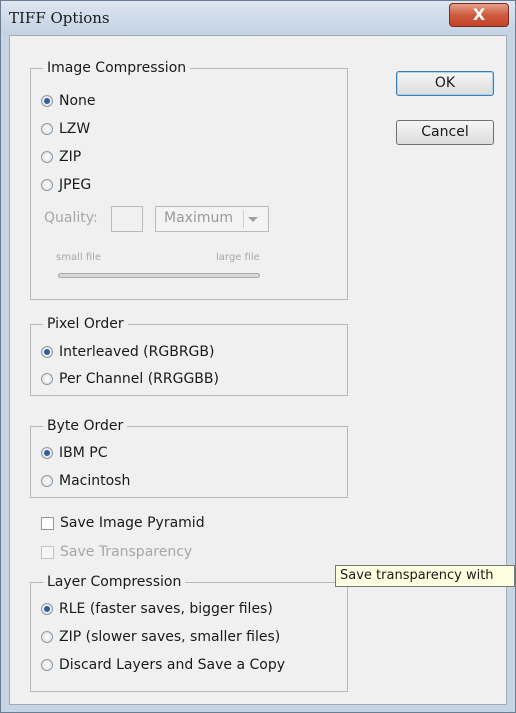 This screenshot has width=516, height=713. I want to click on pixel-order-per-channel-option: Per Channel (RRGGBB), so click(130, 379).